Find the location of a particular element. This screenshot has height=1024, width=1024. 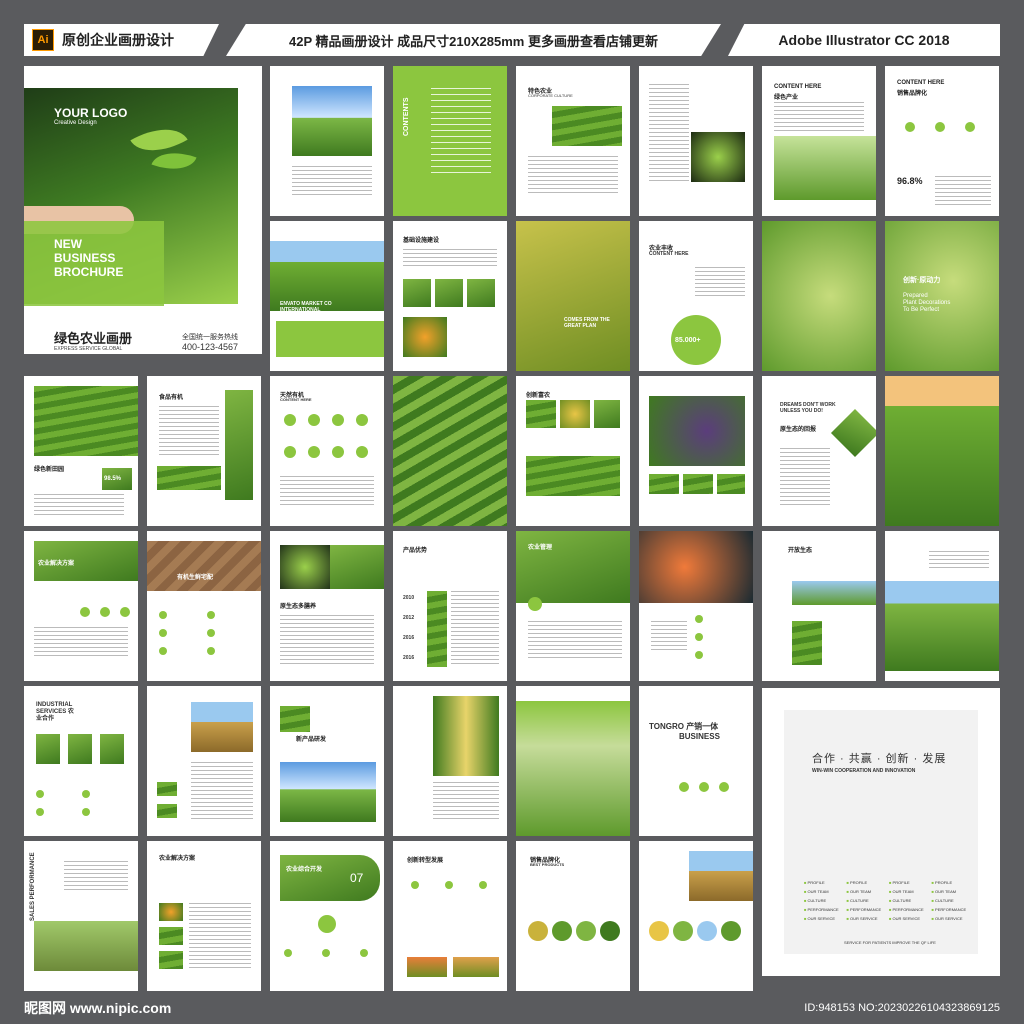

year-label: 2010 is located at coordinates (409, 598).